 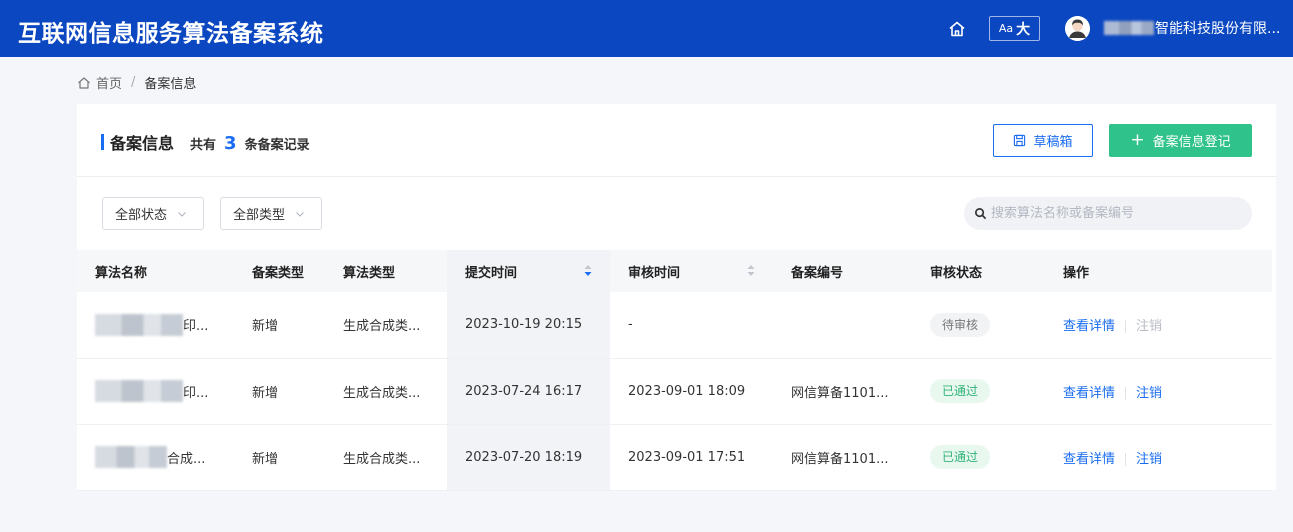 I want to click on col-header-review-time-label: 审核时间, so click(x=654, y=273).